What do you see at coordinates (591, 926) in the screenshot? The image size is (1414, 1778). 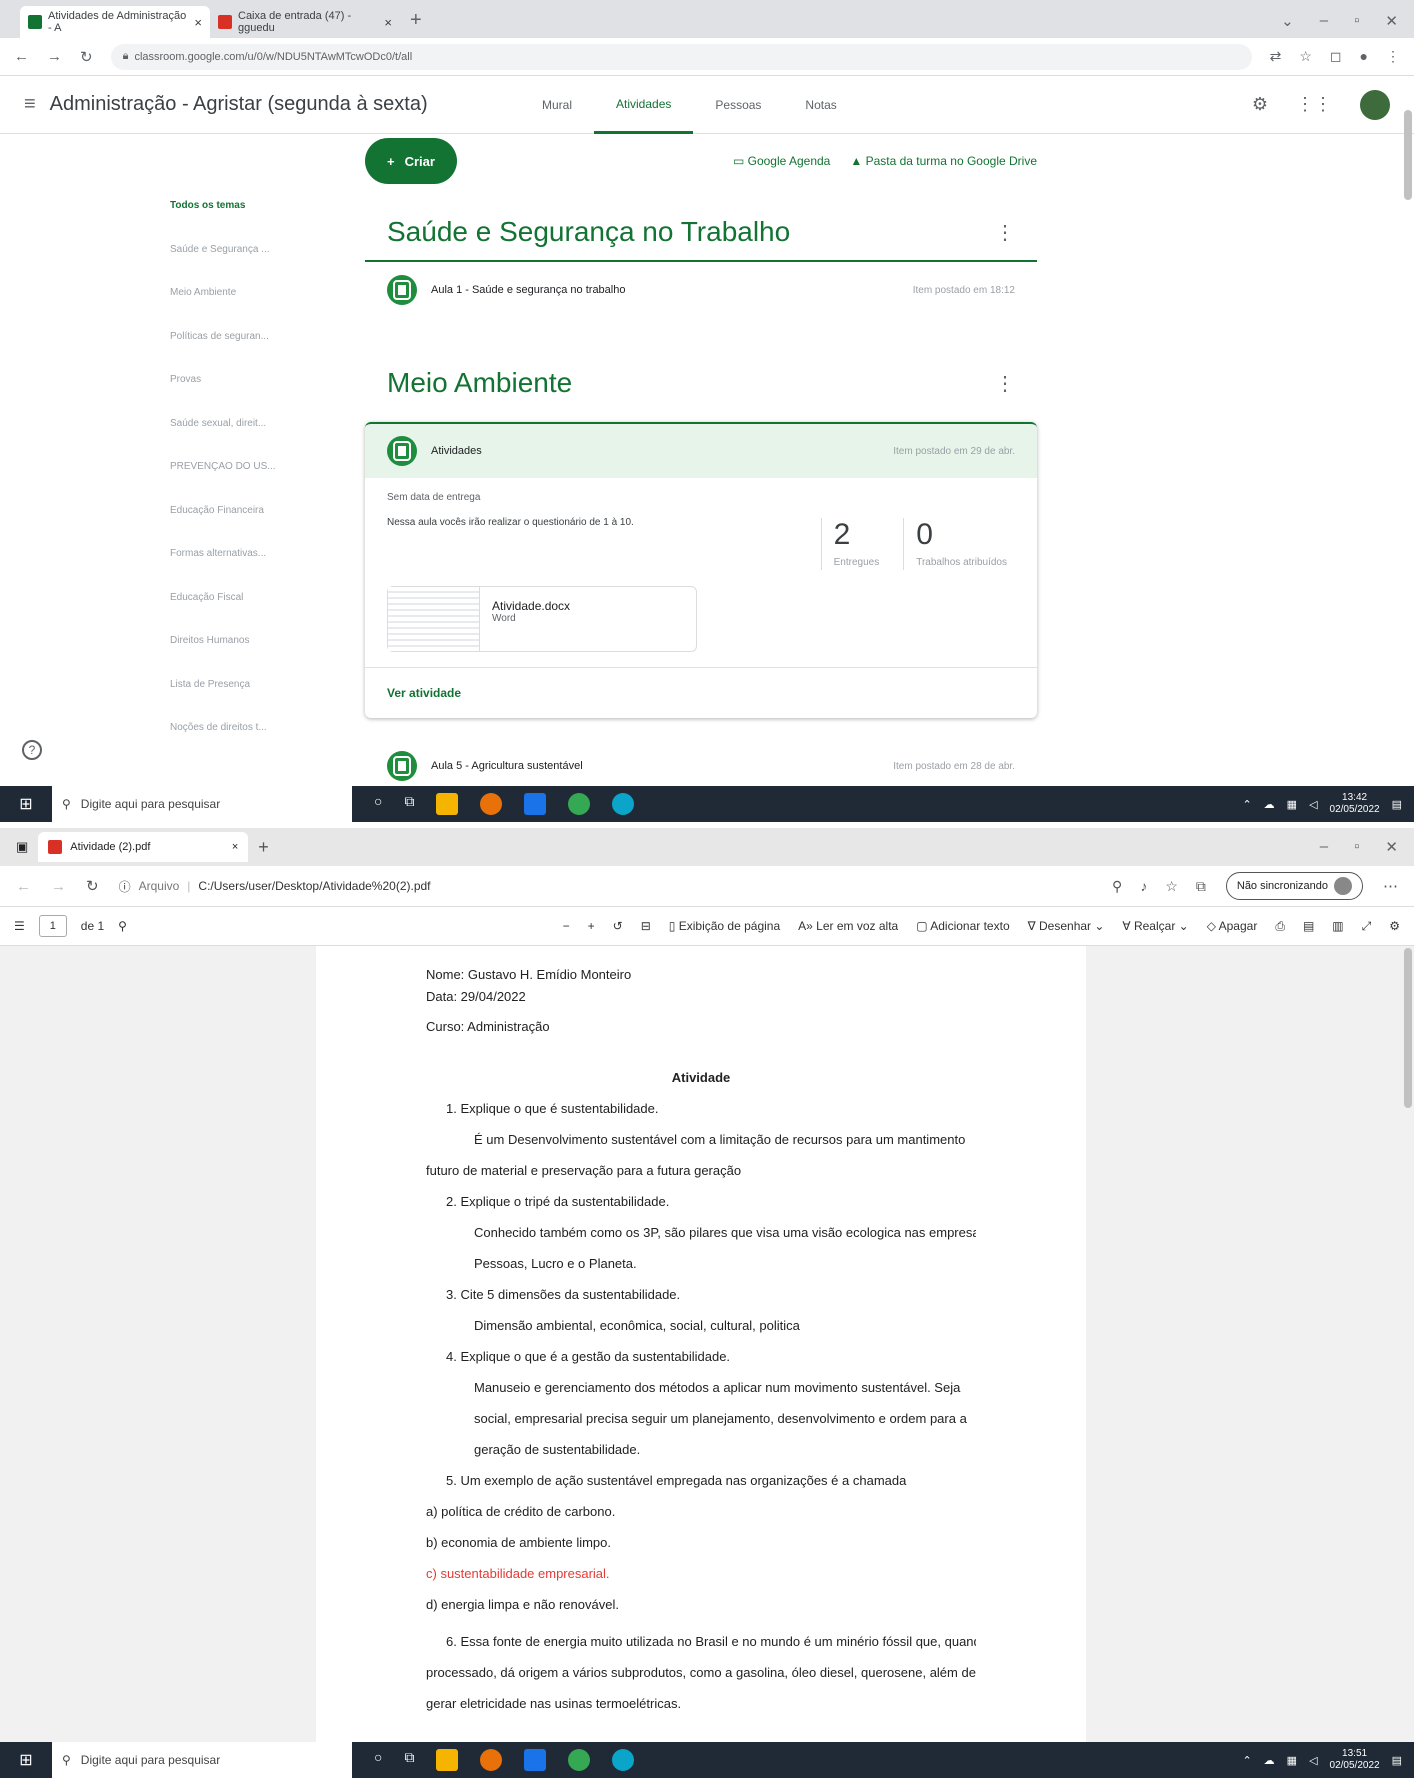 I see `zoom-in-icon: +` at bounding box center [591, 926].